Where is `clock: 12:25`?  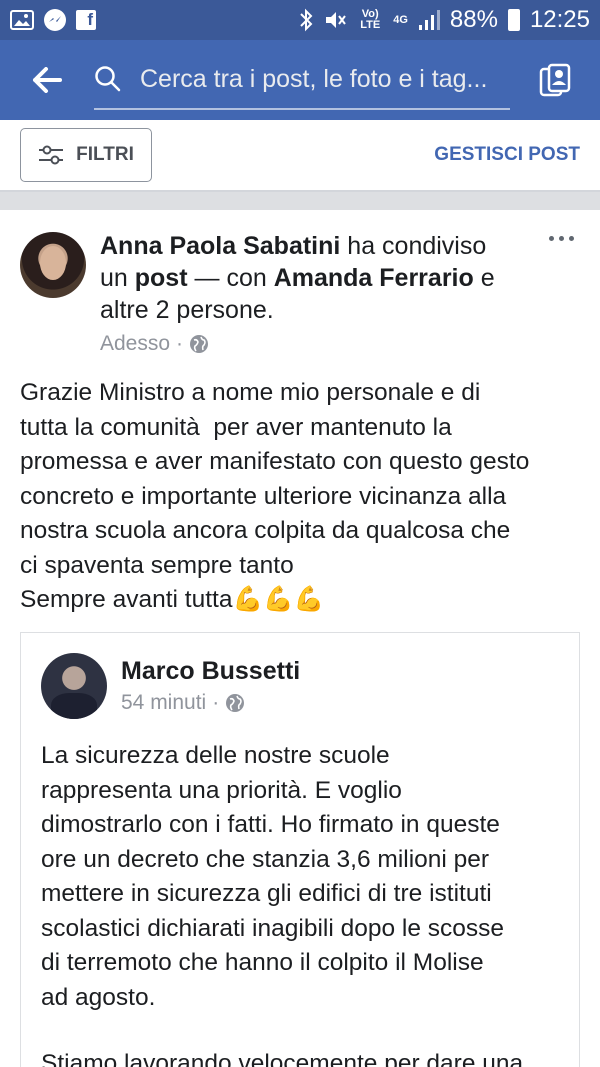
clock: 12:25 is located at coordinates (559, 19).